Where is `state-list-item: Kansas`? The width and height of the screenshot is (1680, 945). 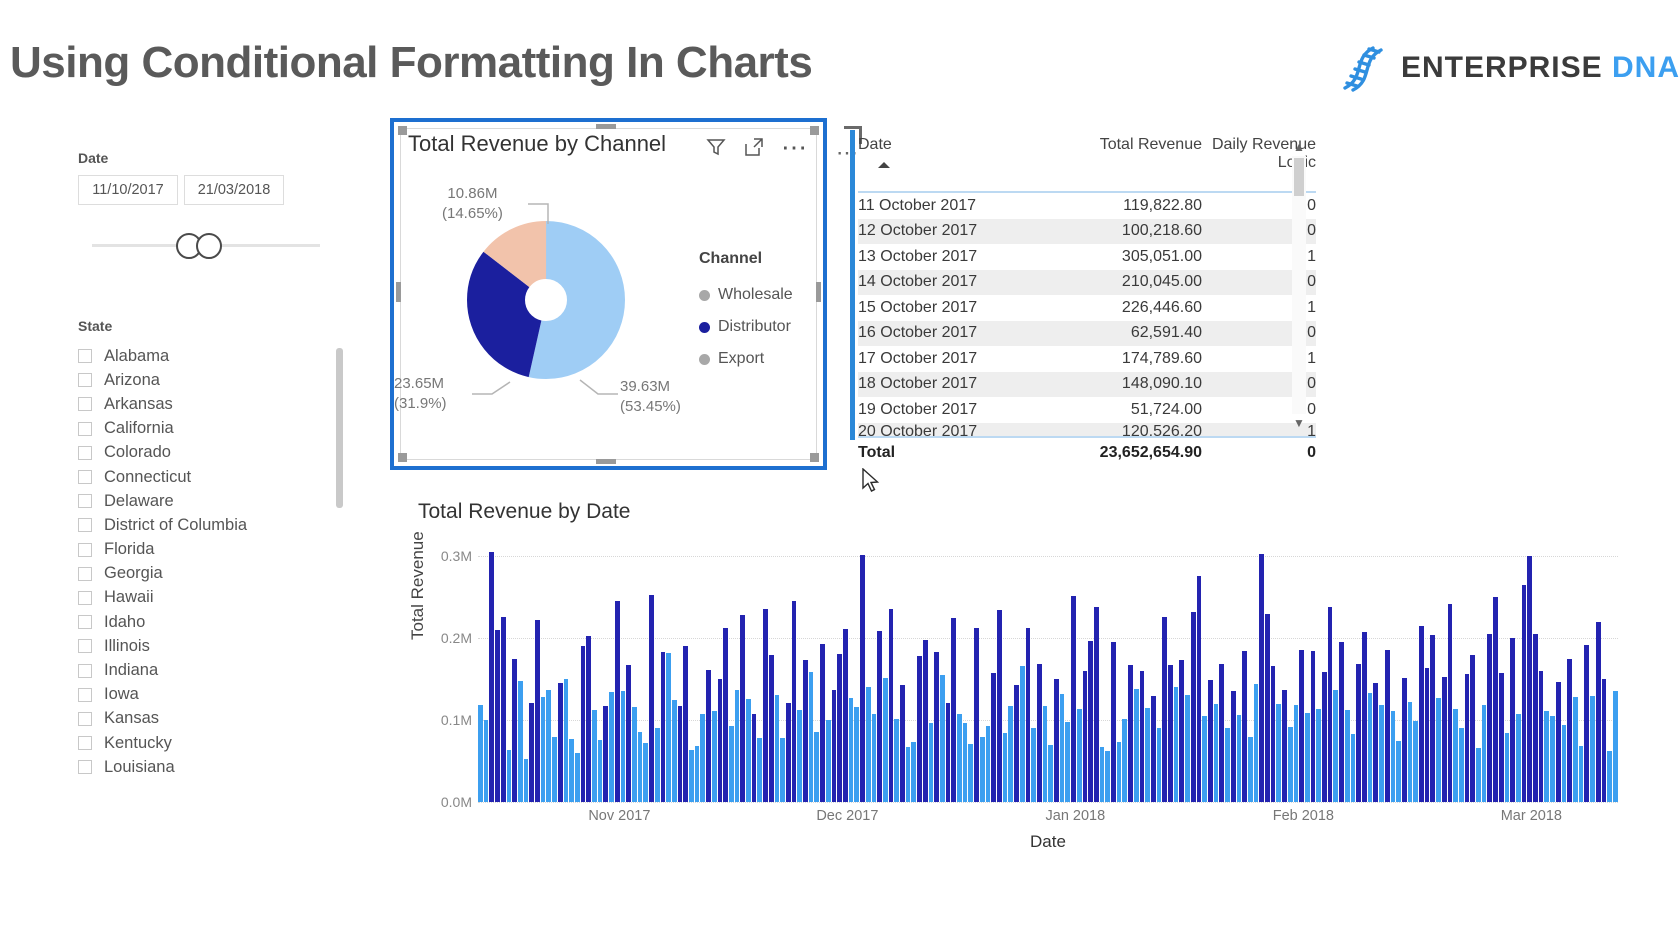 state-list-item: Kansas is located at coordinates (208, 719).